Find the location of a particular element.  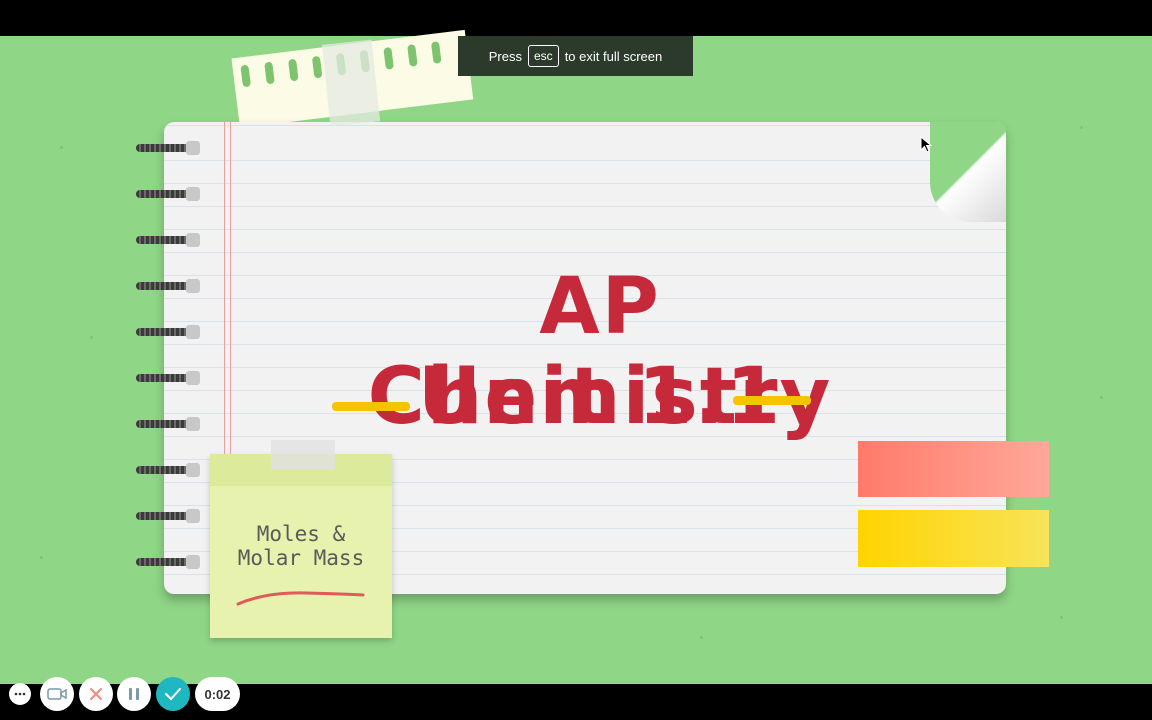

pause-icon is located at coordinates (134, 694).